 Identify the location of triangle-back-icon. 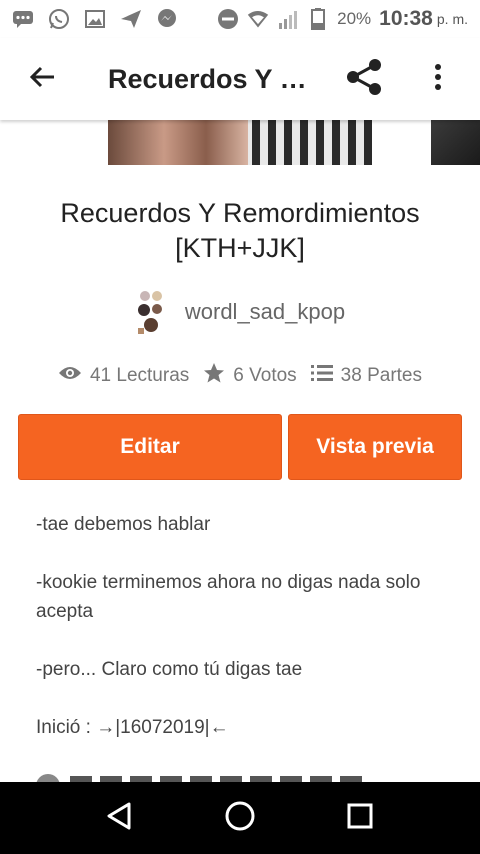
(120, 818).